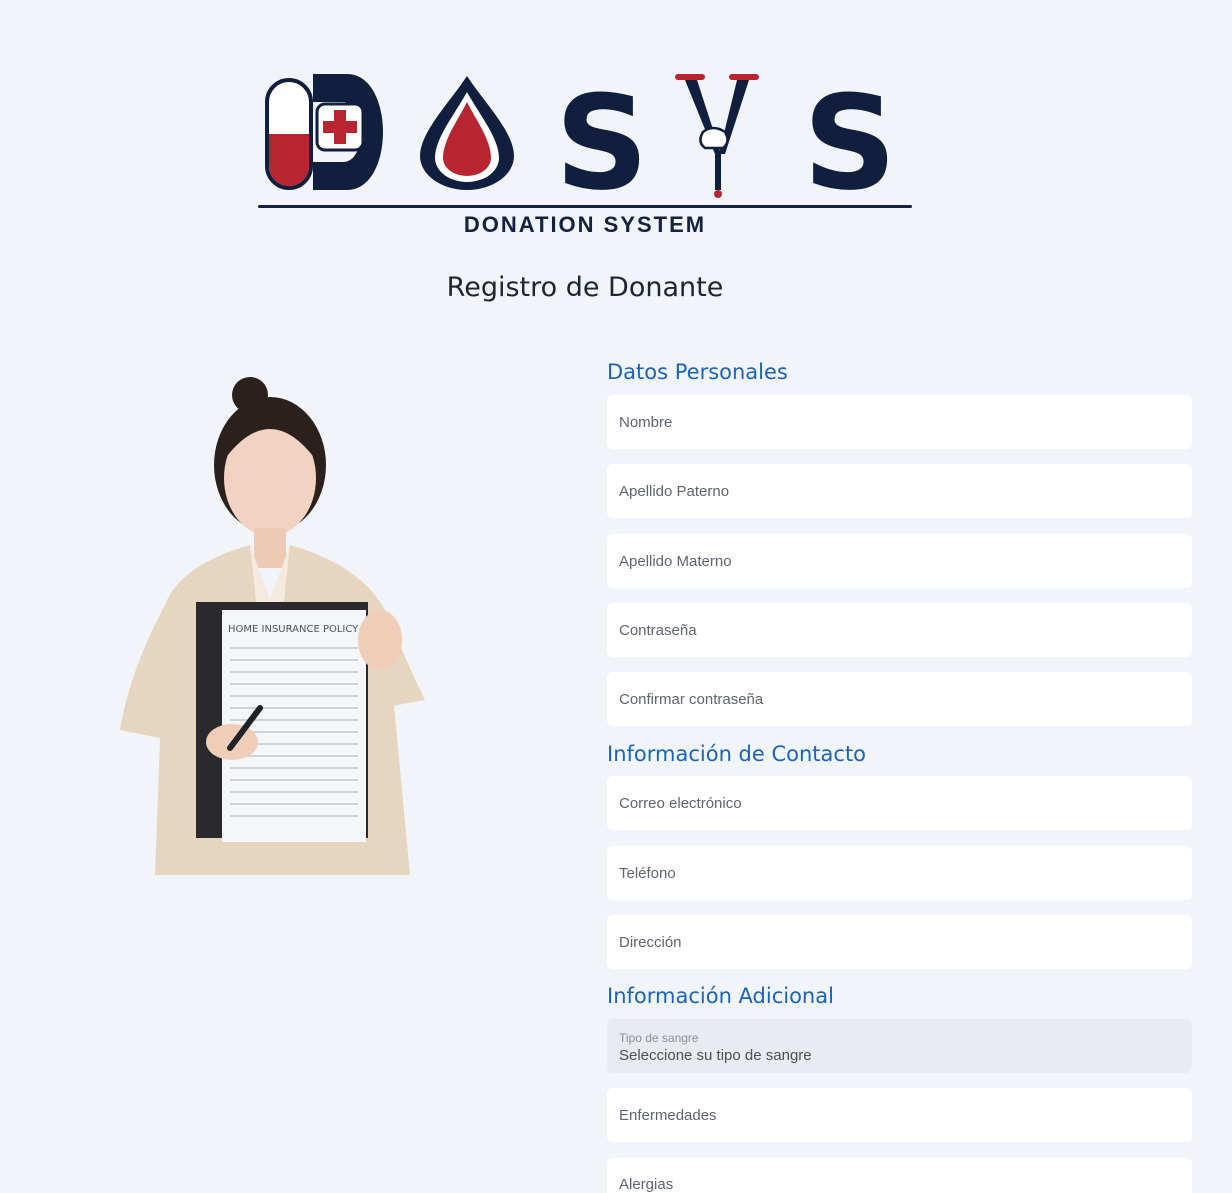  I want to click on nombre-input: Nombre, so click(899, 422).